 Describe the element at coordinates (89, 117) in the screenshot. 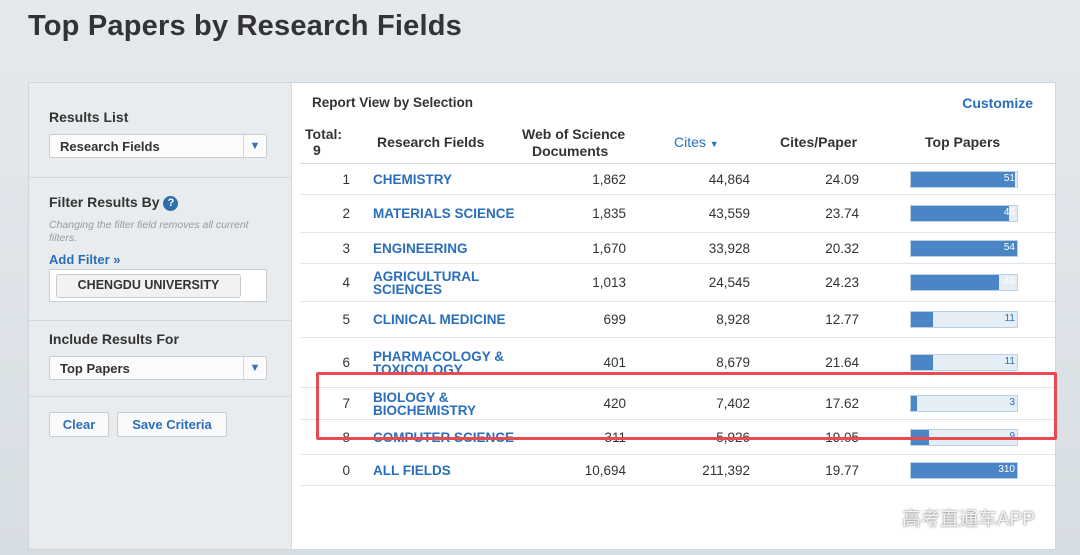

I see `results-list-label: Results List` at that location.